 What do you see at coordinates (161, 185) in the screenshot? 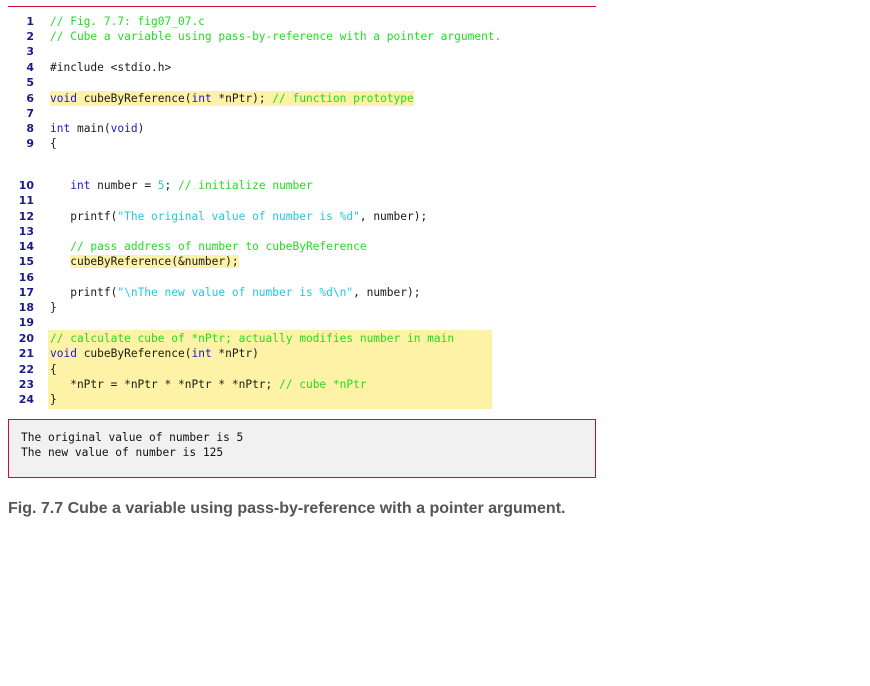
I see `string-token: 5` at bounding box center [161, 185].